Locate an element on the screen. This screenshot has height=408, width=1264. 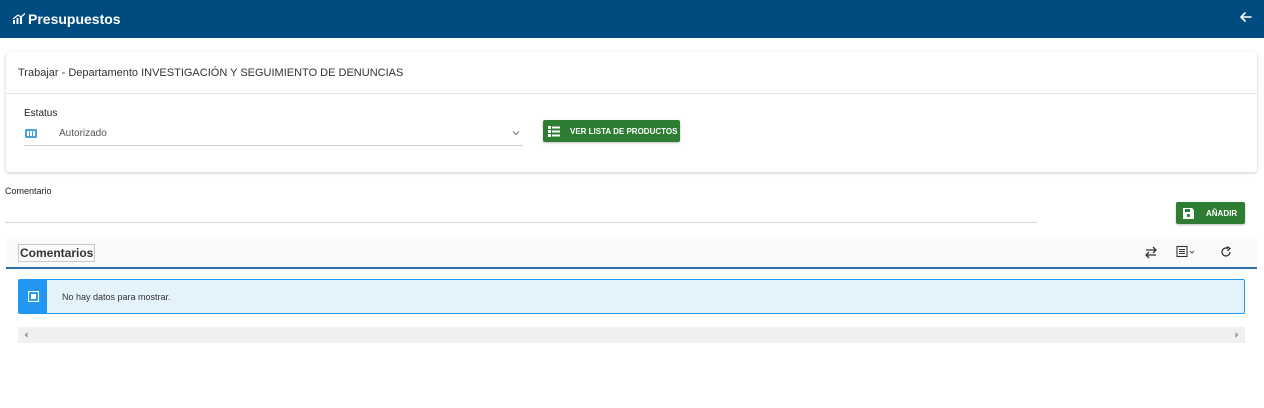
view-products-button: VER LISTA DE PRODUCTOS is located at coordinates (611, 131).